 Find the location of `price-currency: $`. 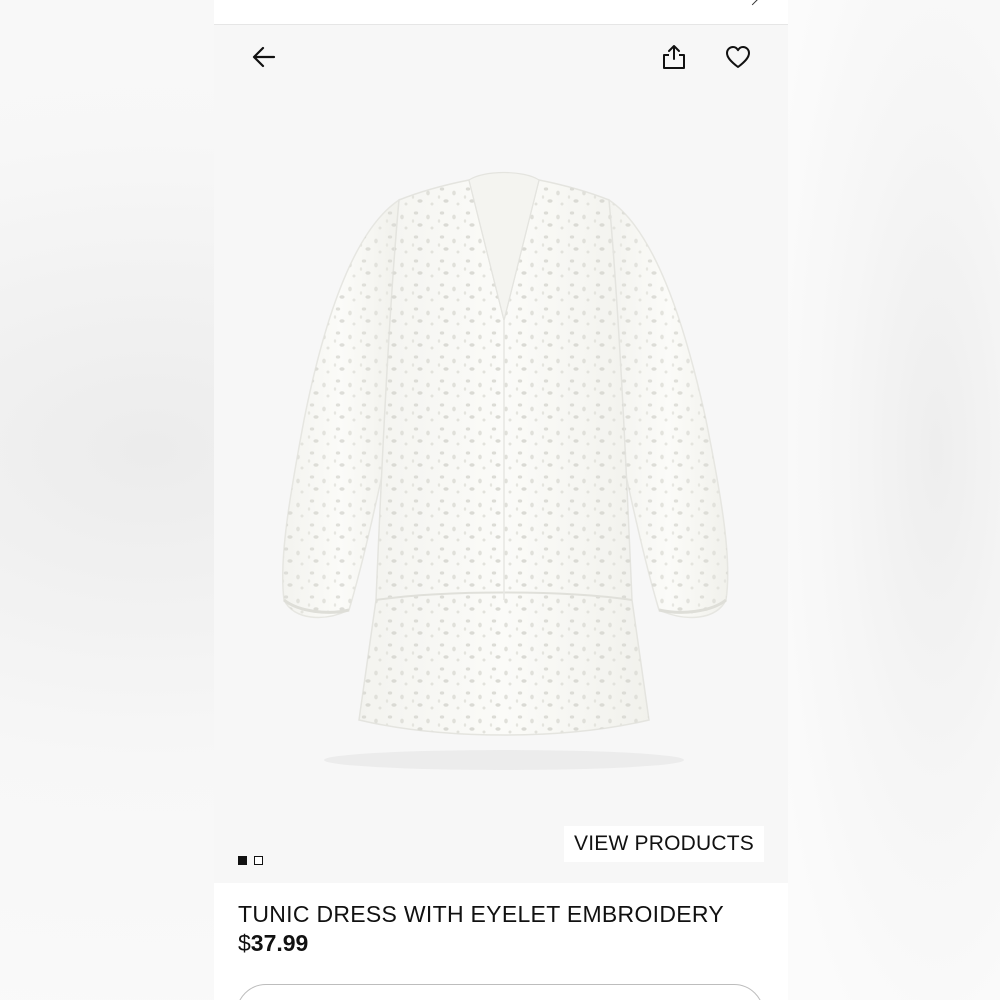

price-currency: $ is located at coordinates (244, 943).